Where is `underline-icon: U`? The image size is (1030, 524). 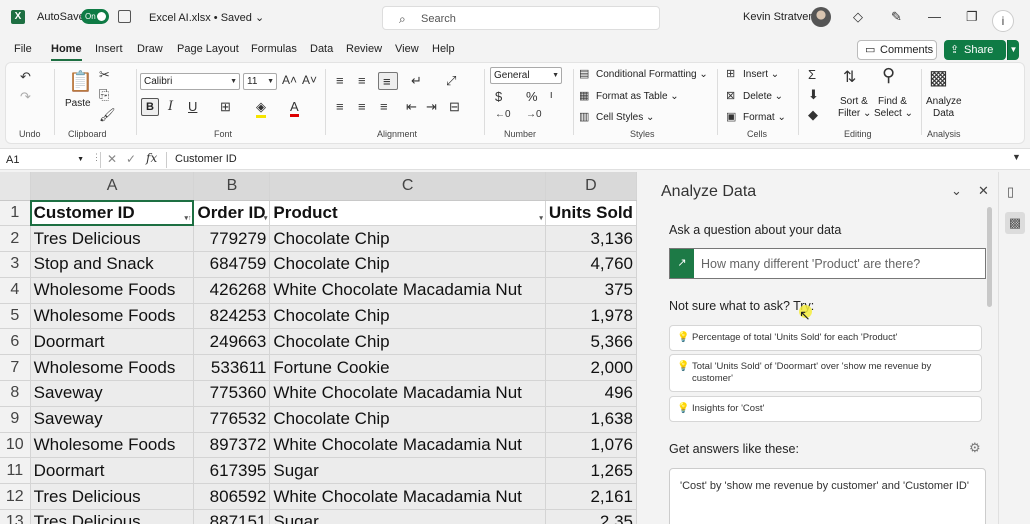 underline-icon: U is located at coordinates (192, 106).